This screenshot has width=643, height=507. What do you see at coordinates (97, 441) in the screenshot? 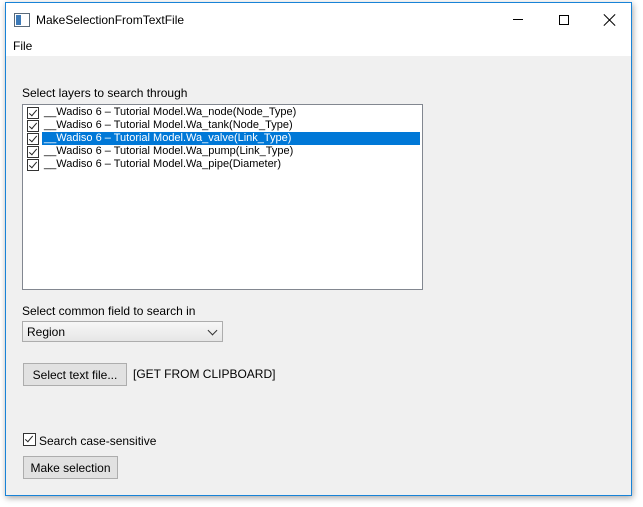
I see `case-sensitive-label: Search case-sensitive` at bounding box center [97, 441].